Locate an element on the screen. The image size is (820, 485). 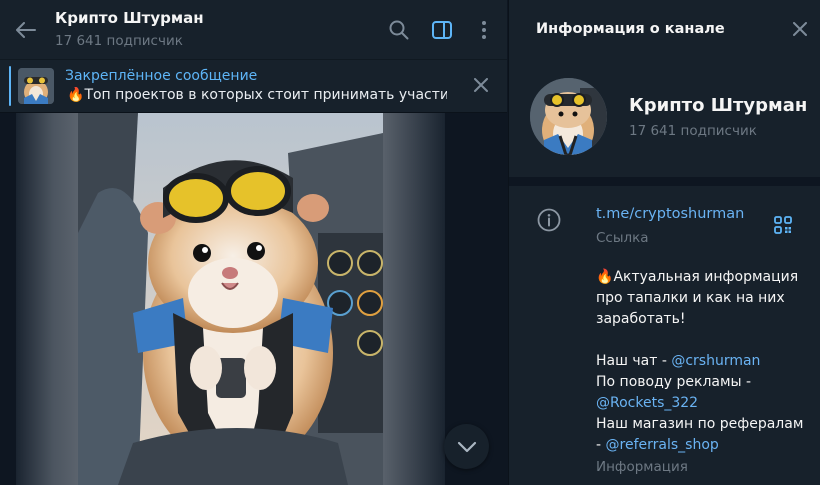
description-line: - @referrals_shop is located at coordinates (657, 445).